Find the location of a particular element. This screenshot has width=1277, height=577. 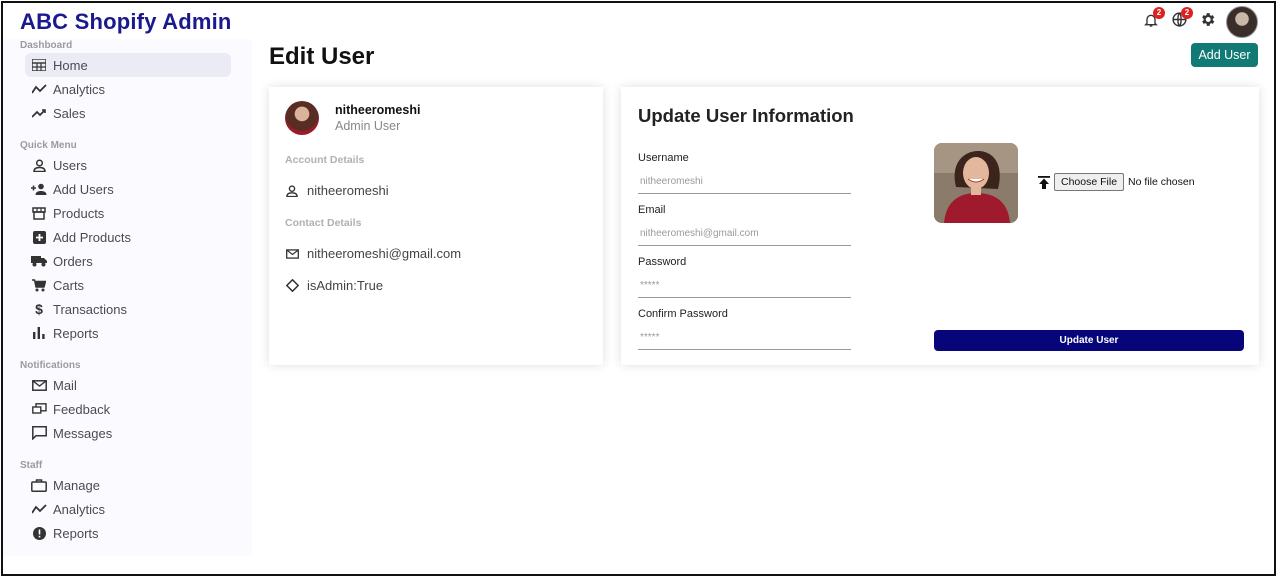

username-label: Username is located at coordinates (663, 158).